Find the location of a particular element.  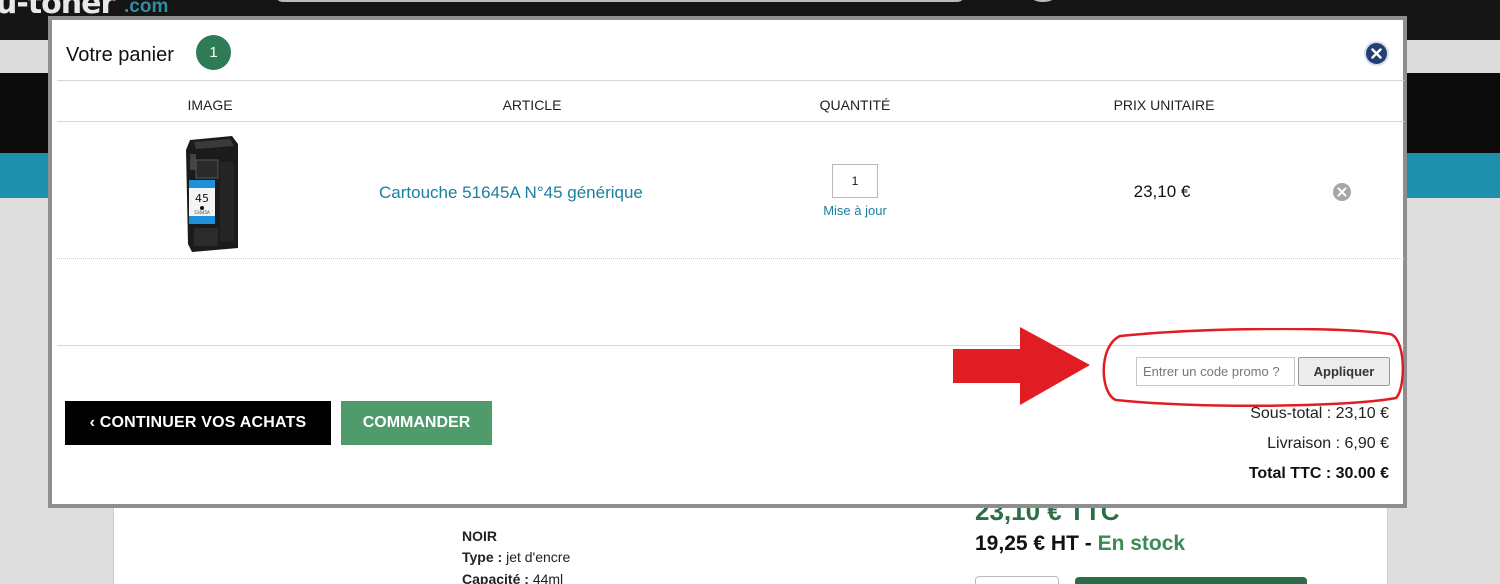

product-capacity-value: 44ml is located at coordinates (548, 577).